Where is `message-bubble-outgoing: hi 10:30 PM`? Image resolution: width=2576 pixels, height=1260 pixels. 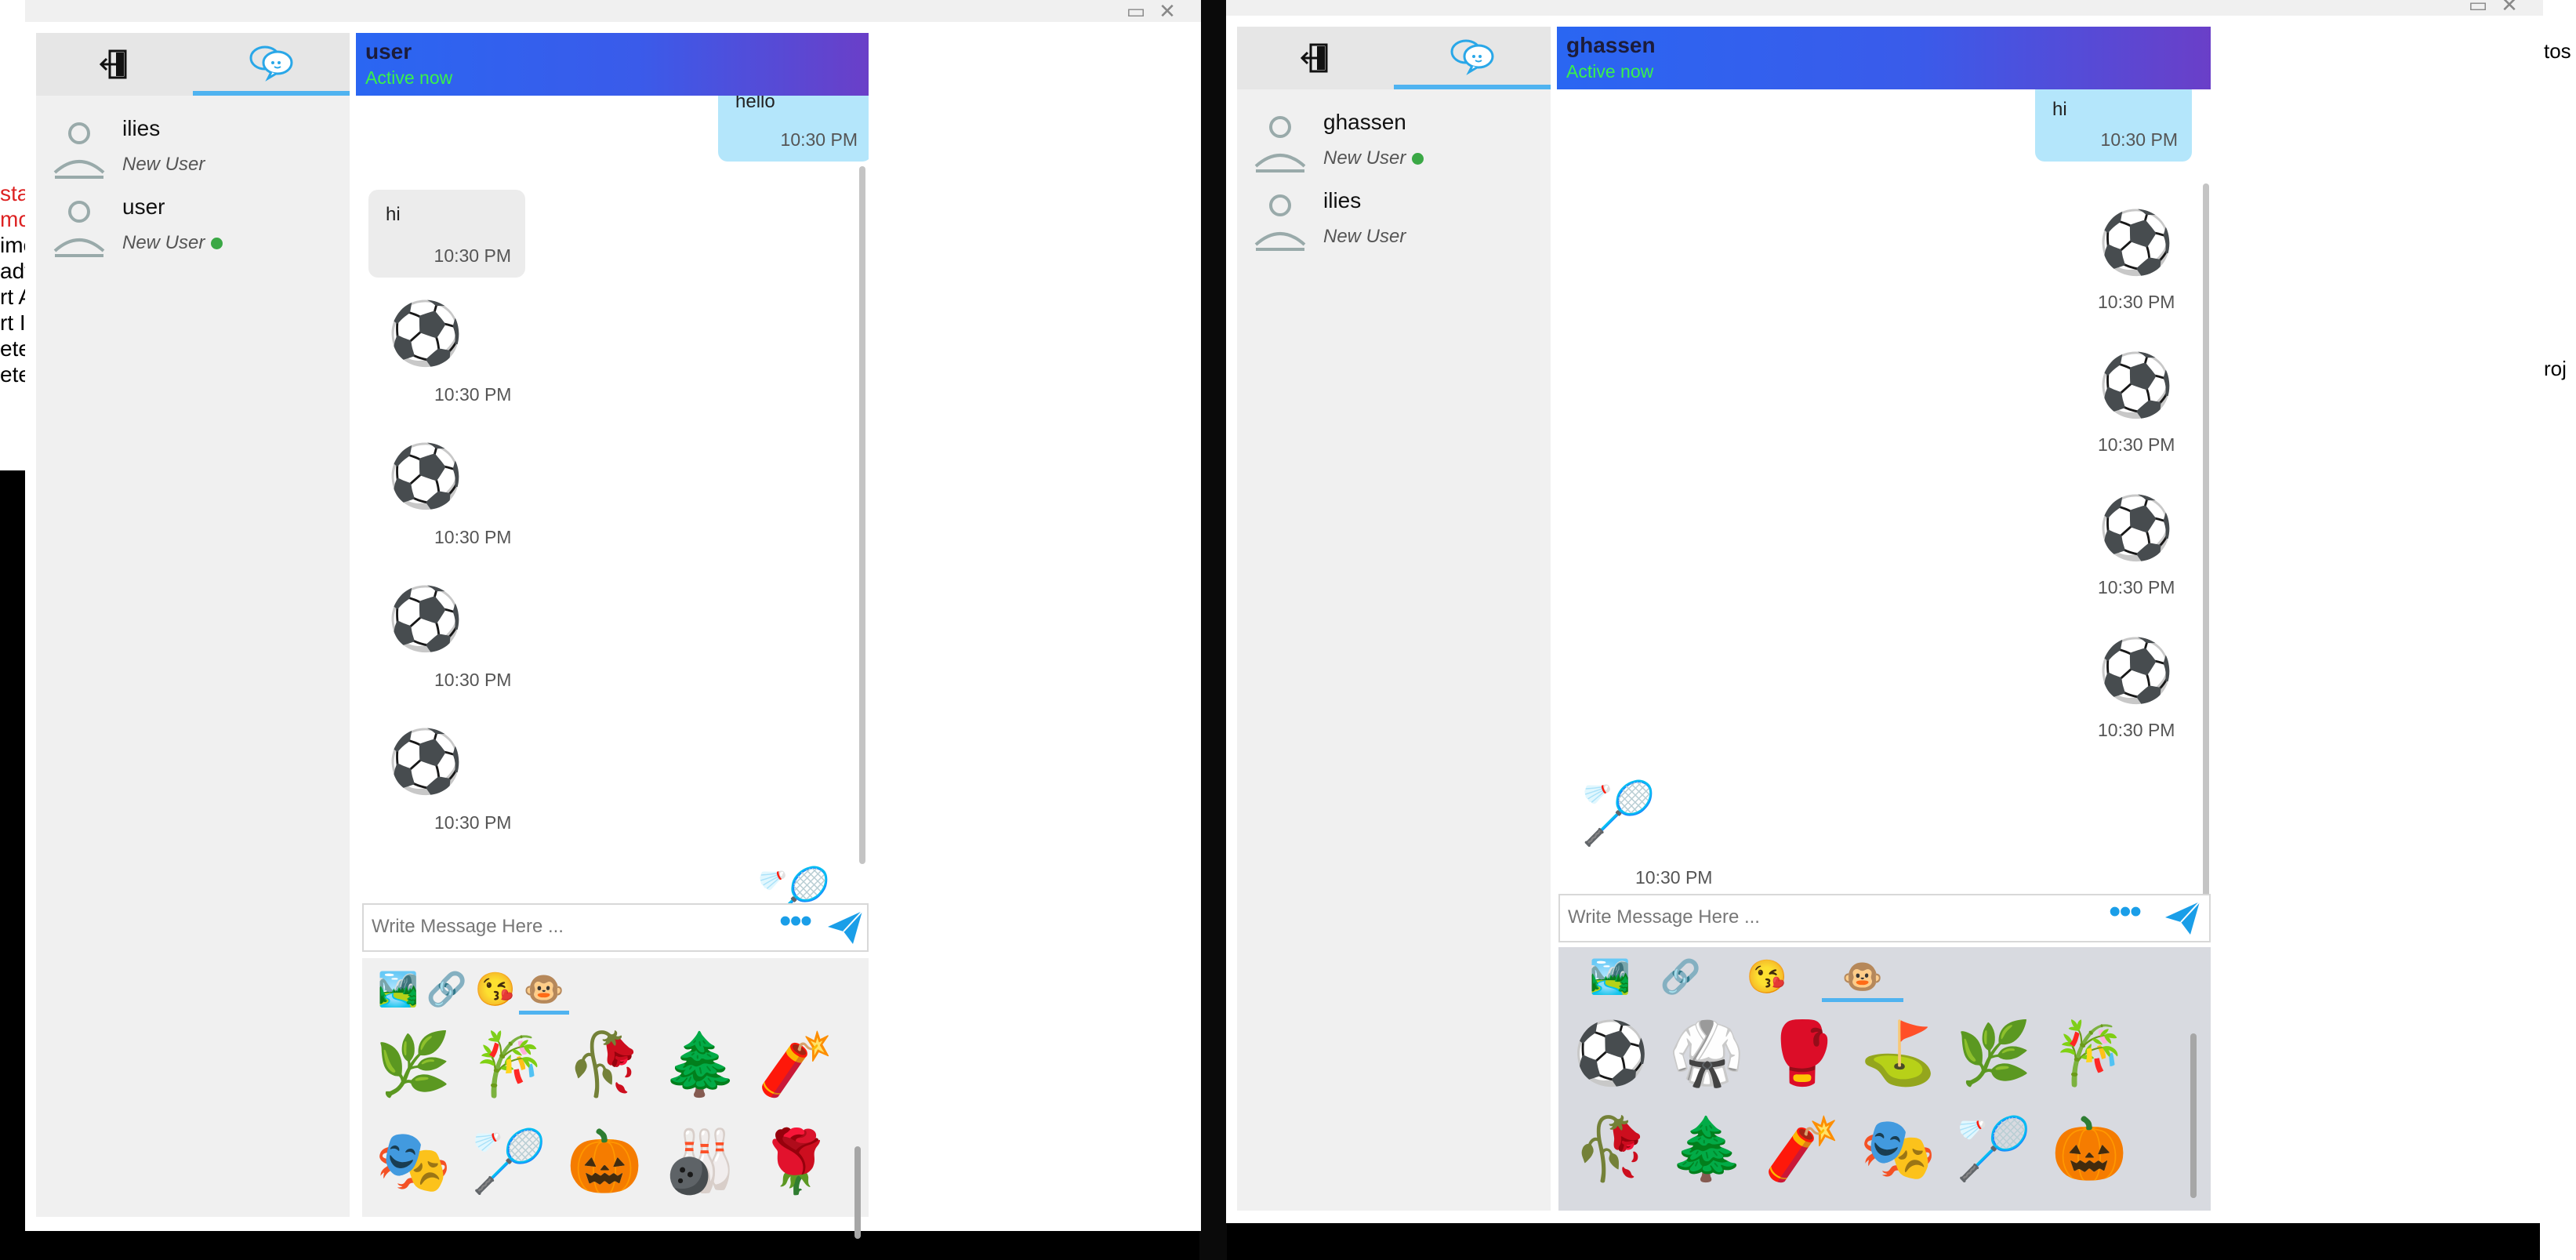 message-bubble-outgoing: hi 10:30 PM is located at coordinates (2114, 125).